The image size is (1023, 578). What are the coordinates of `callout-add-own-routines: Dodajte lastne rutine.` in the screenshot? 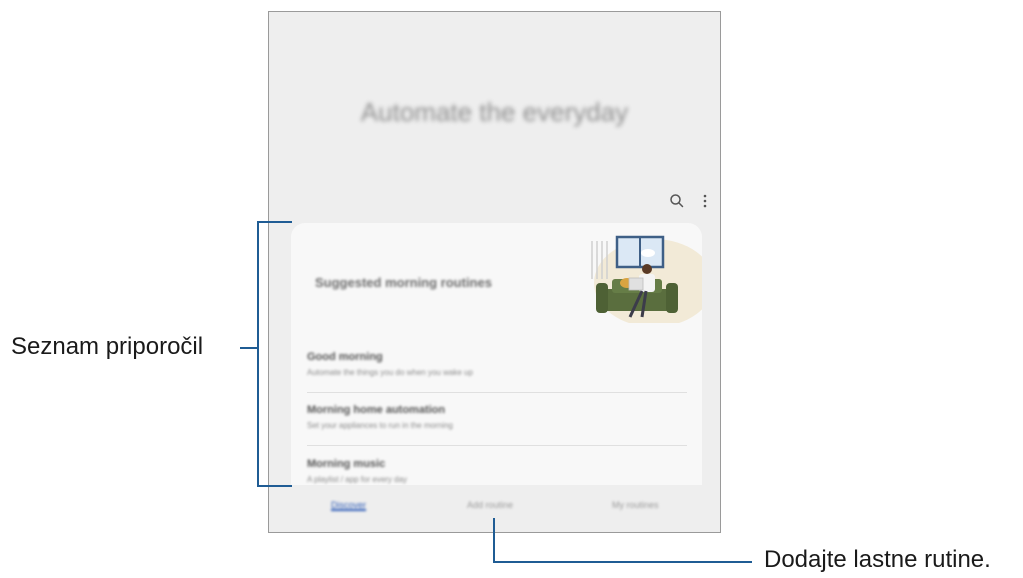 It's located at (877, 559).